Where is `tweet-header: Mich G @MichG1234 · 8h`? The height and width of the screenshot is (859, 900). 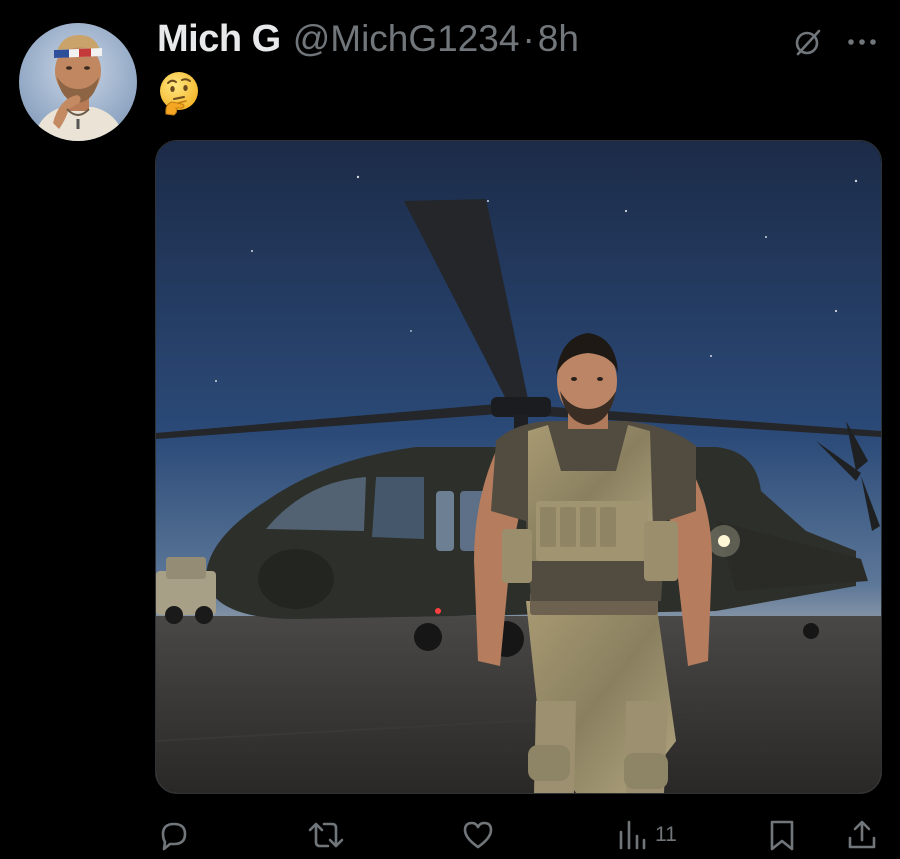 tweet-header: Mich G @MichG1234 · 8h is located at coordinates (368, 41).